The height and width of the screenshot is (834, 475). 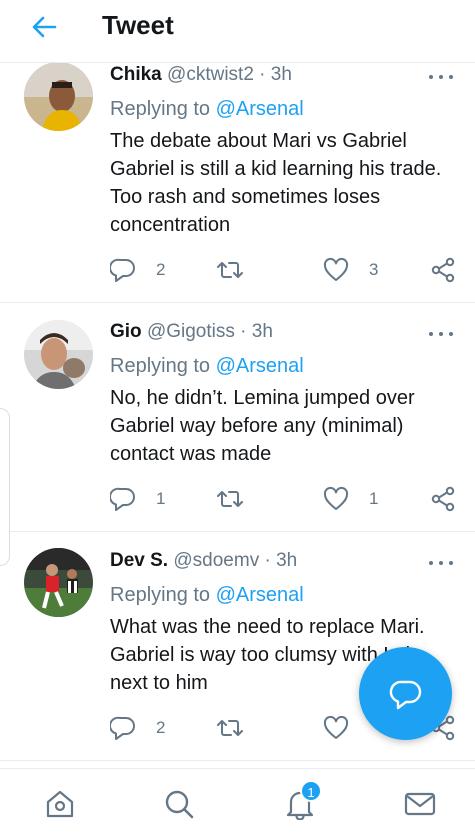 I want to click on like-button, so click(x=346, y=728).